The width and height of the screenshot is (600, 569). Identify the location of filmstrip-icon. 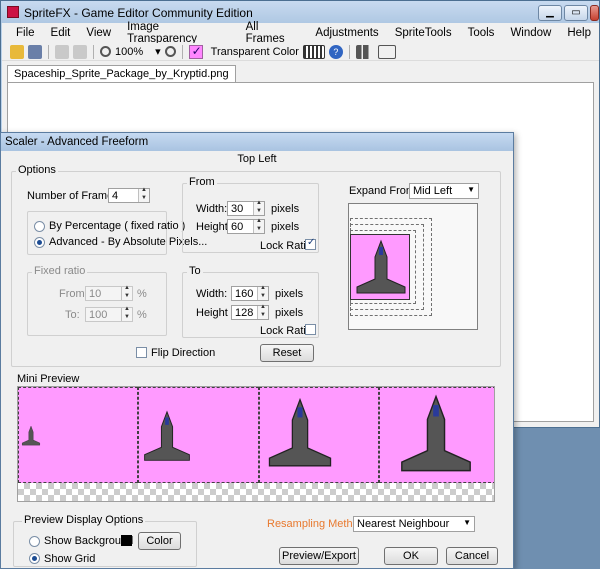
(313, 51).